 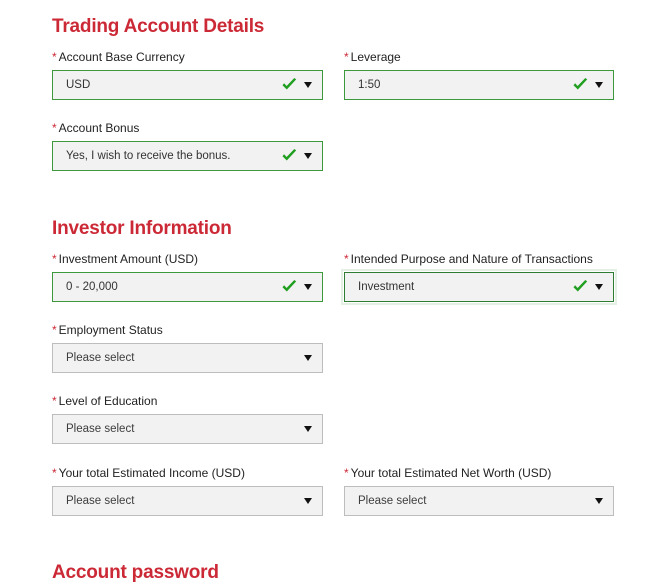 I want to click on label-investment-amount: * Investment Amount (USD), so click(x=187, y=259).